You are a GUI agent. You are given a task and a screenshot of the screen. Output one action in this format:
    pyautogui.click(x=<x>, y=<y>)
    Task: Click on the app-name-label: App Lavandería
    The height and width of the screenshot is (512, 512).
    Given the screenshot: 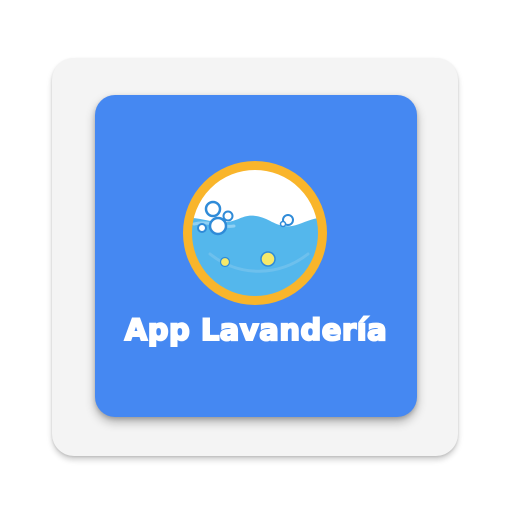 What is the action you would take?
    pyautogui.click(x=256, y=330)
    